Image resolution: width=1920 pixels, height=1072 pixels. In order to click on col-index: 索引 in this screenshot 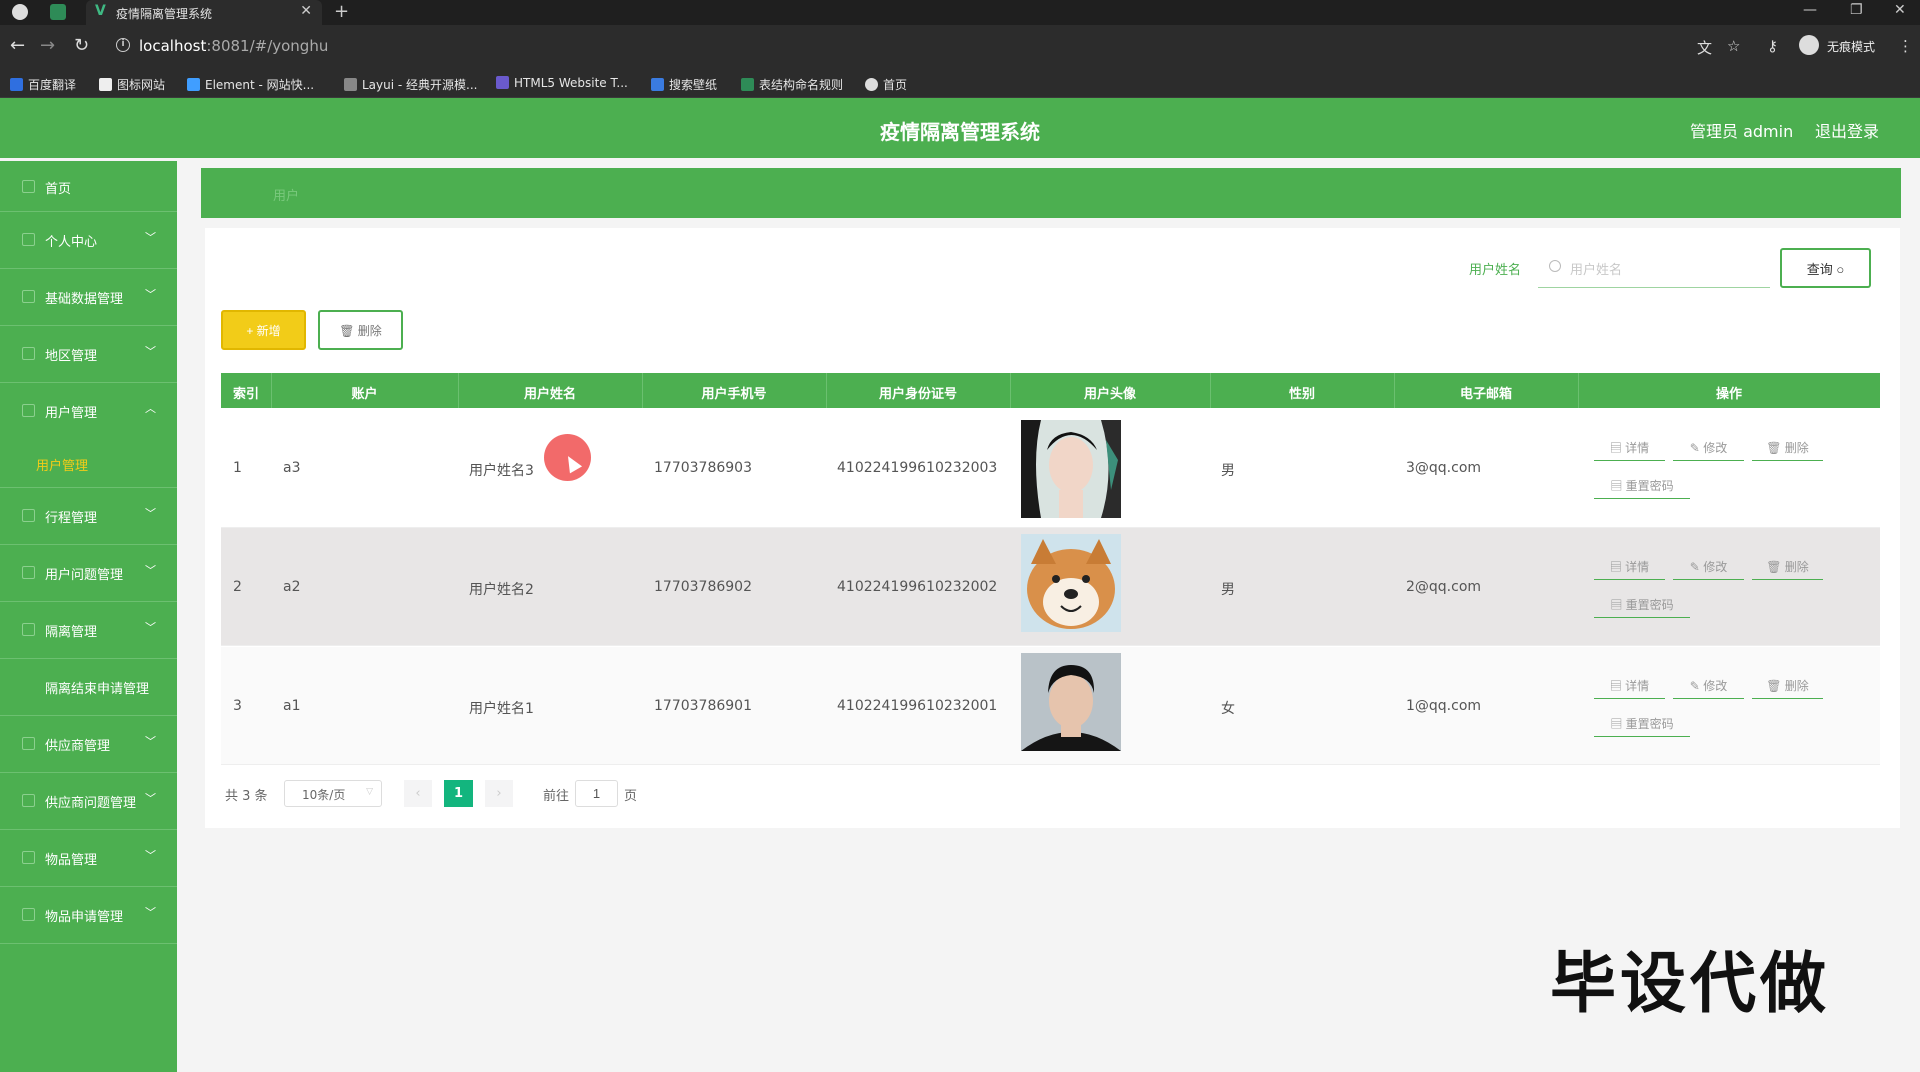, I will do `click(245, 394)`.